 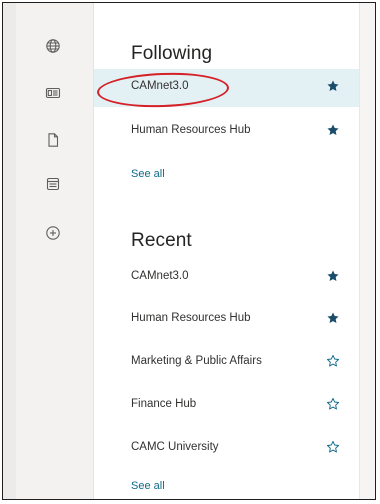 What do you see at coordinates (226, 278) in the screenshot?
I see `recent-item-camnet: CAMnet3.0` at bounding box center [226, 278].